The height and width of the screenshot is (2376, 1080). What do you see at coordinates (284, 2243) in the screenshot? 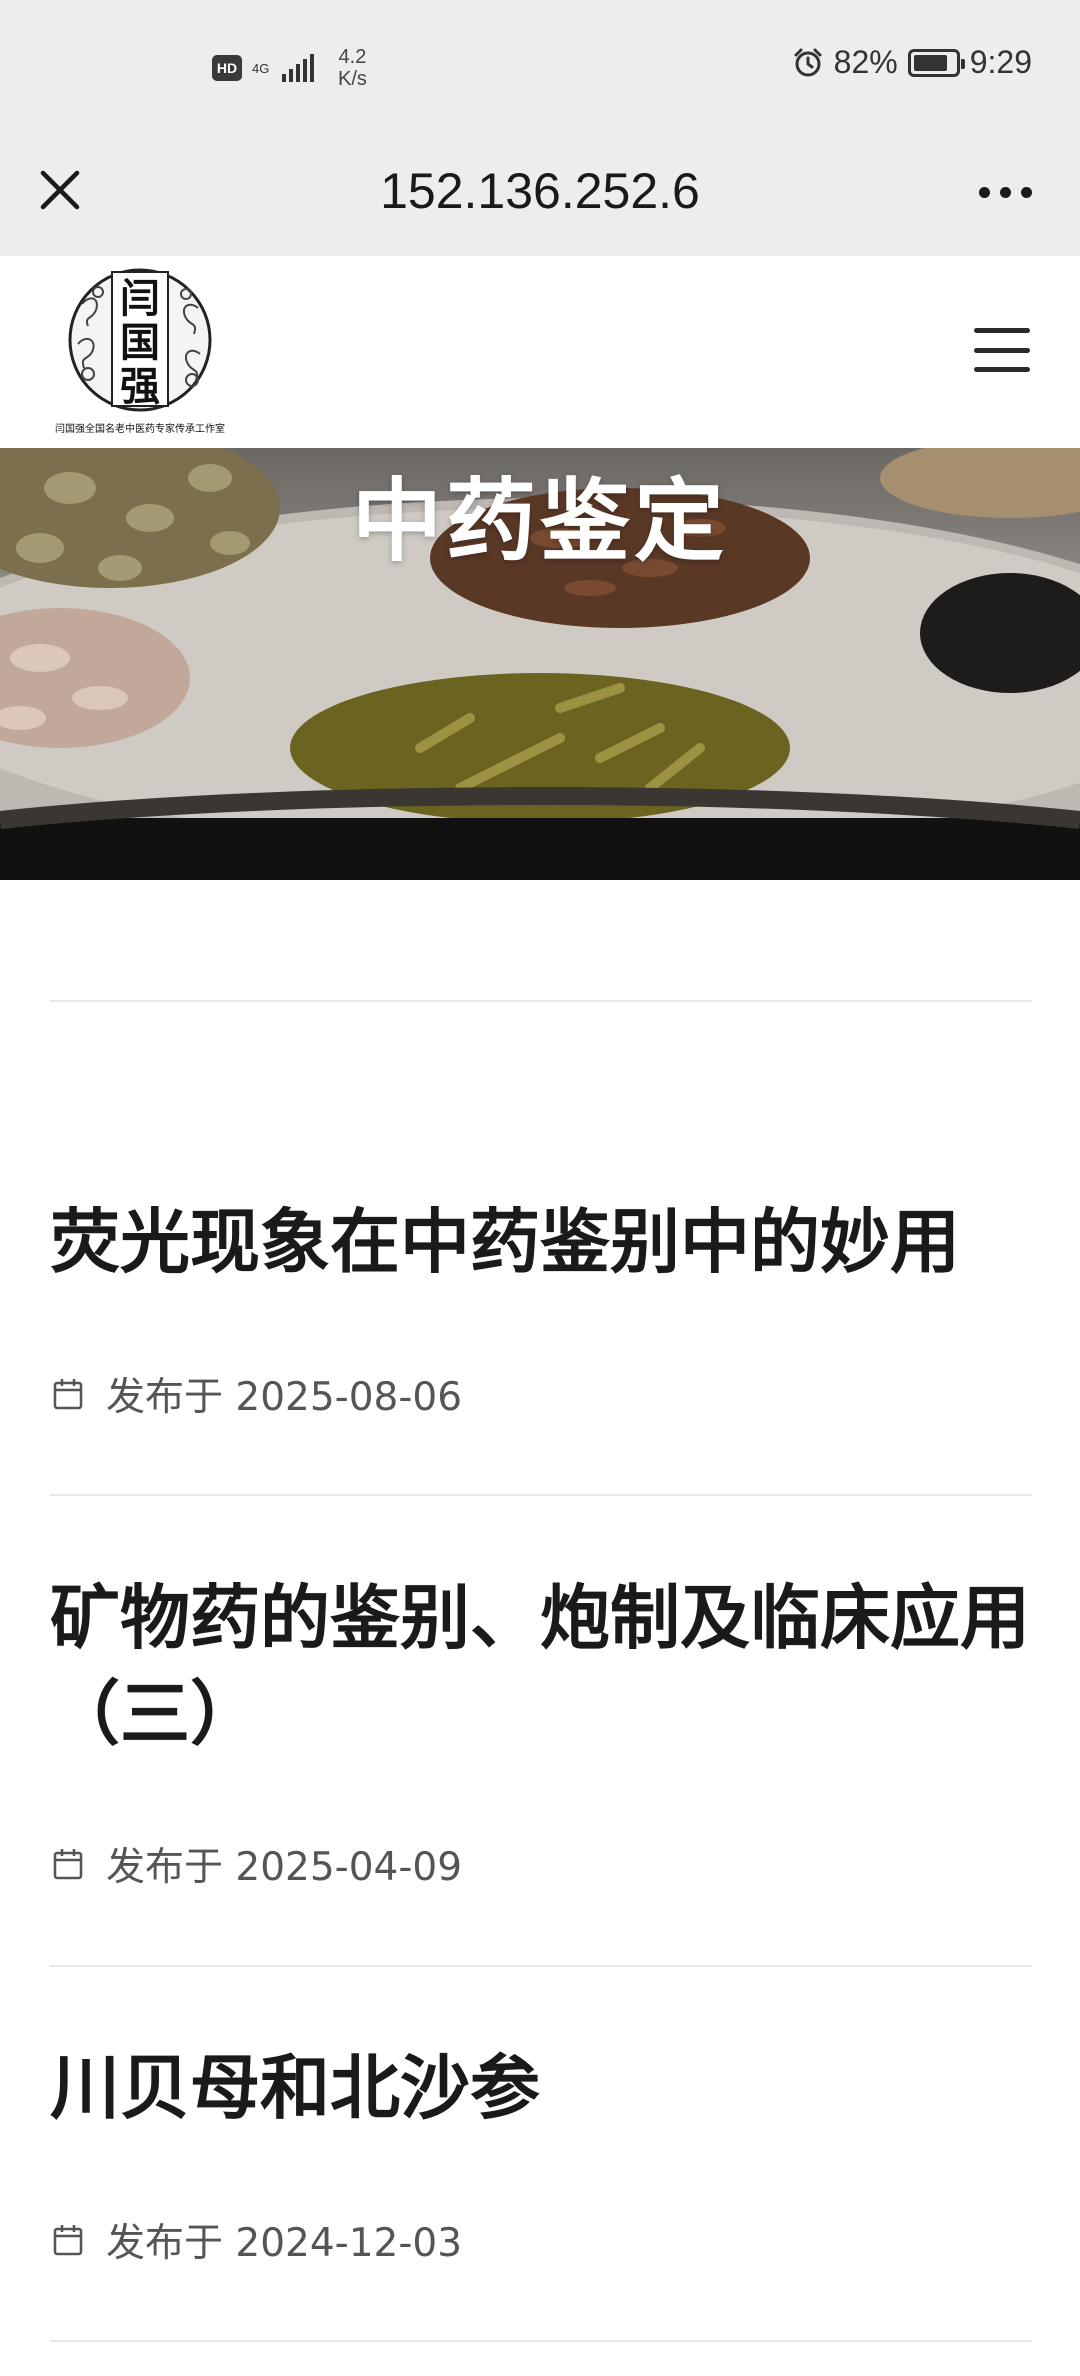
I see `post-date: 发布于 2024-12-03` at bounding box center [284, 2243].